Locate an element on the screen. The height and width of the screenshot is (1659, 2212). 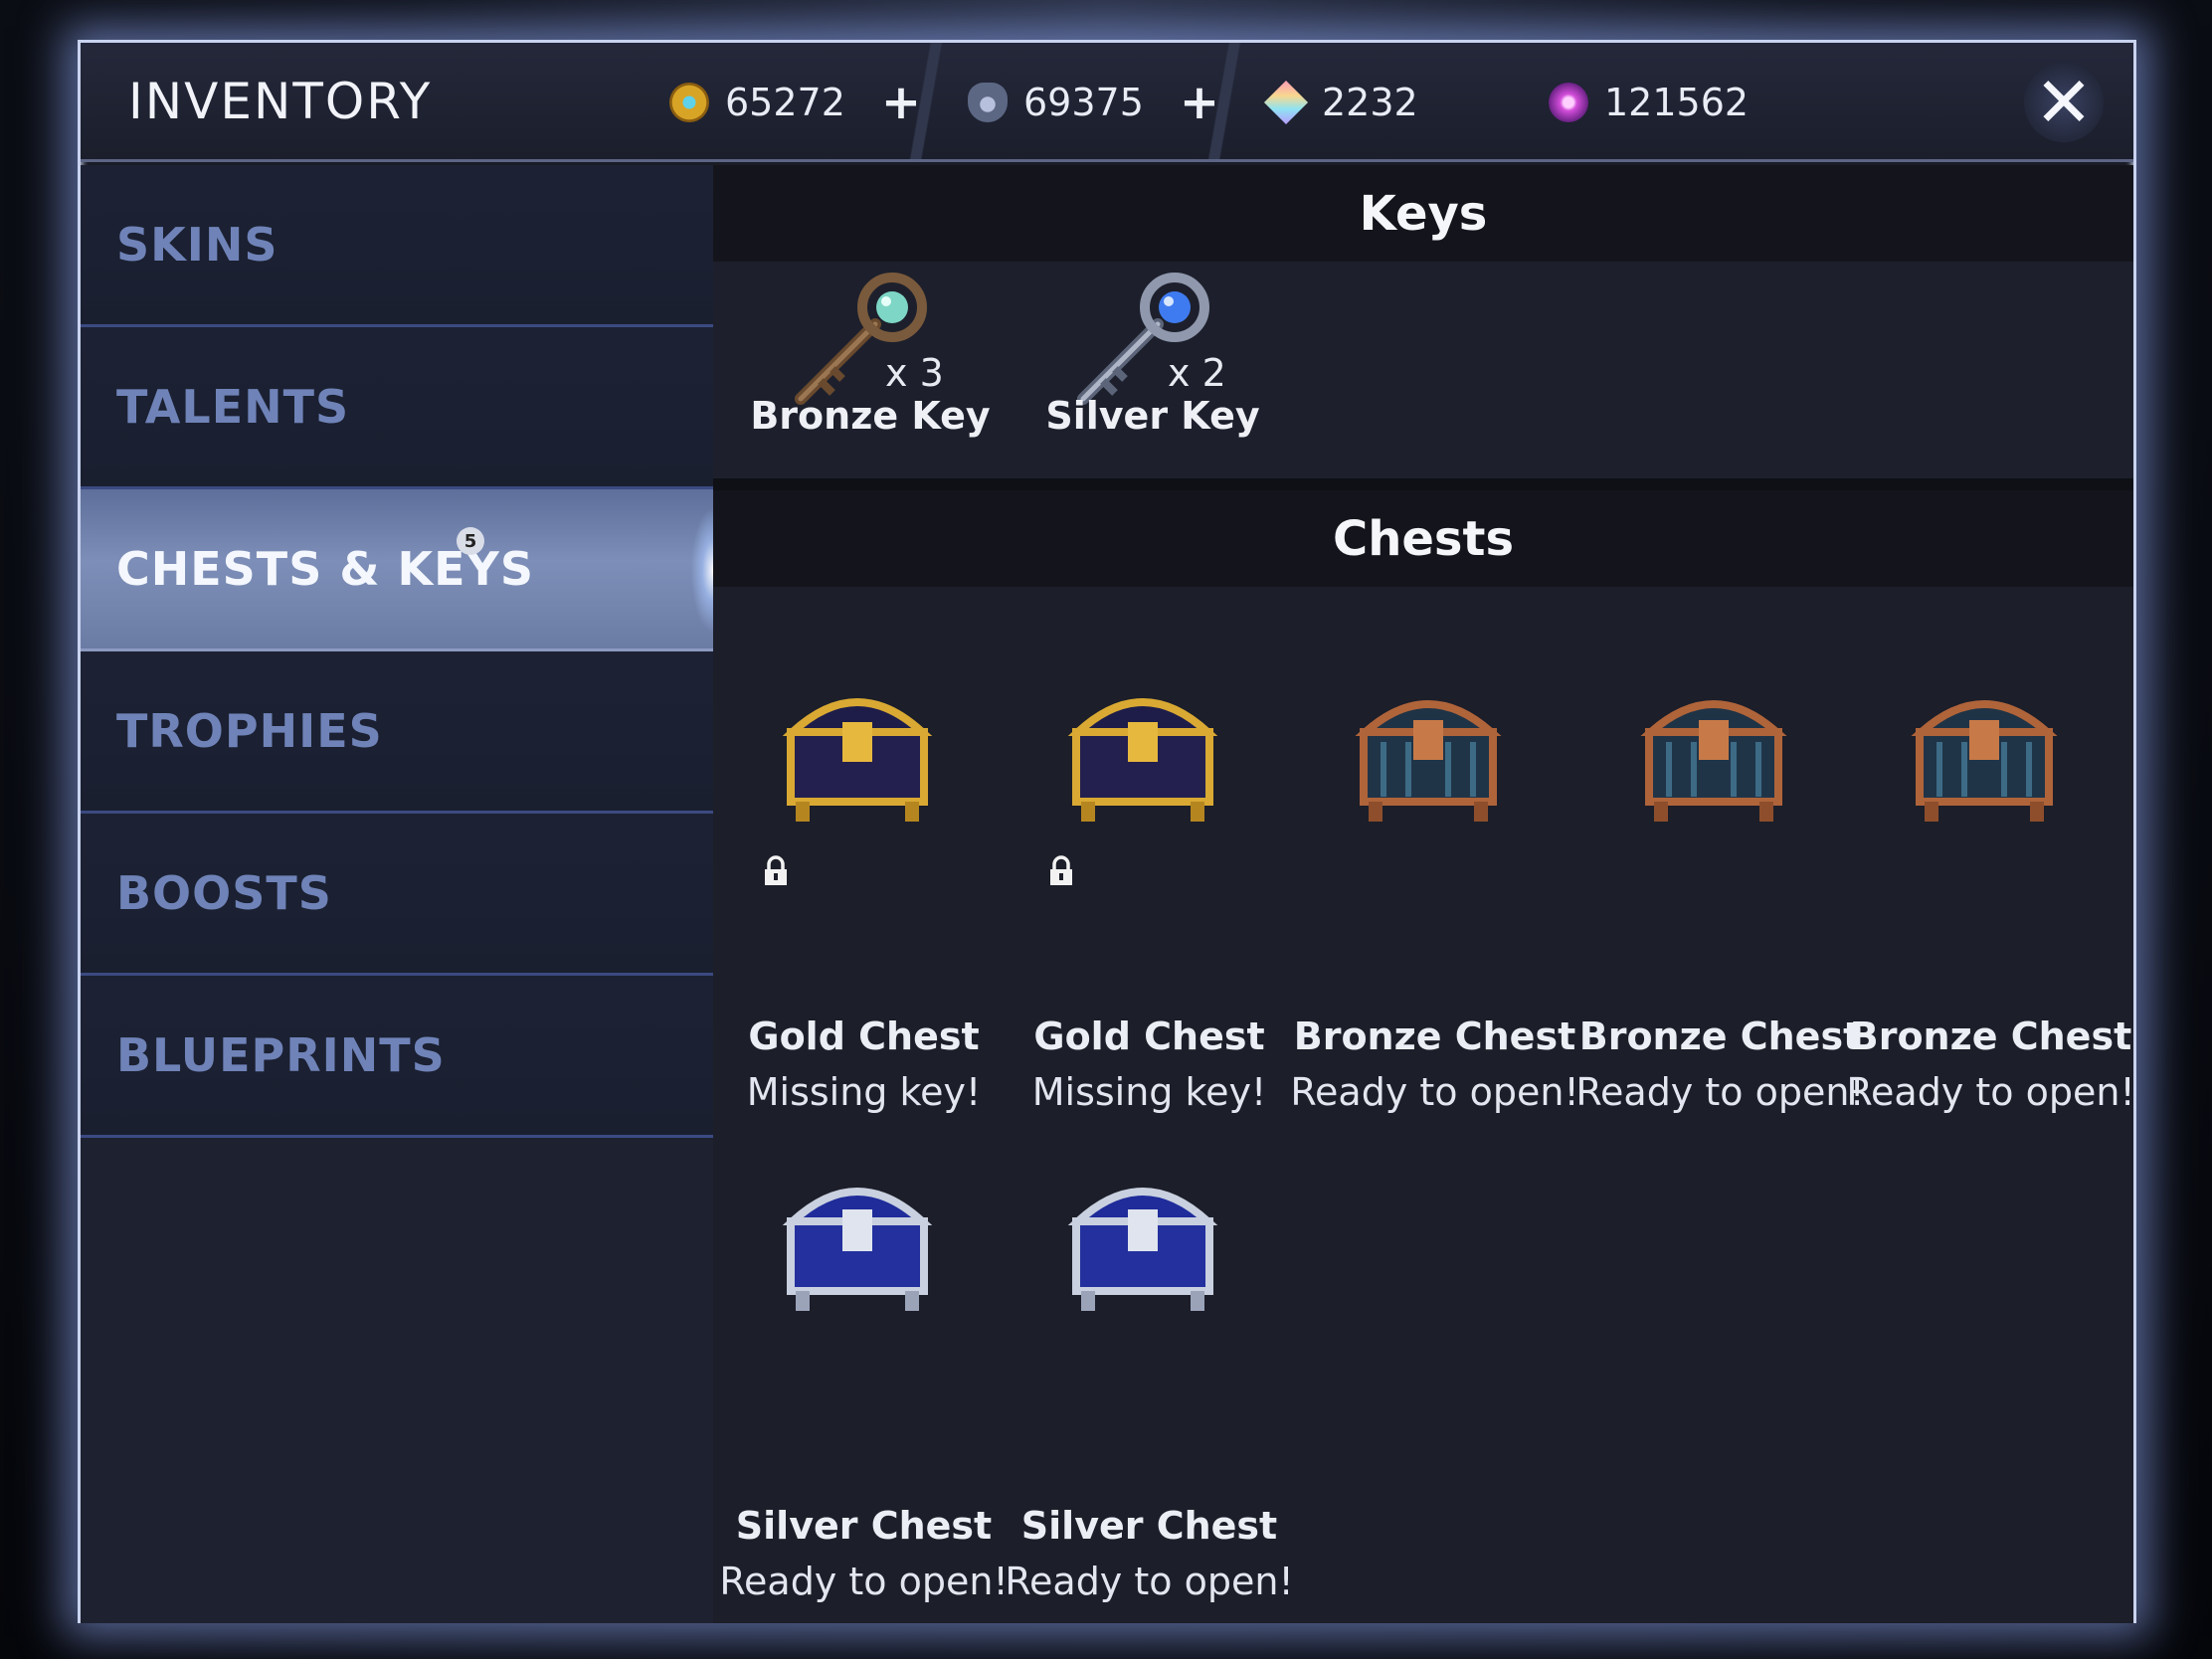
glory-currency: 69375 + is located at coordinates (1093, 102).